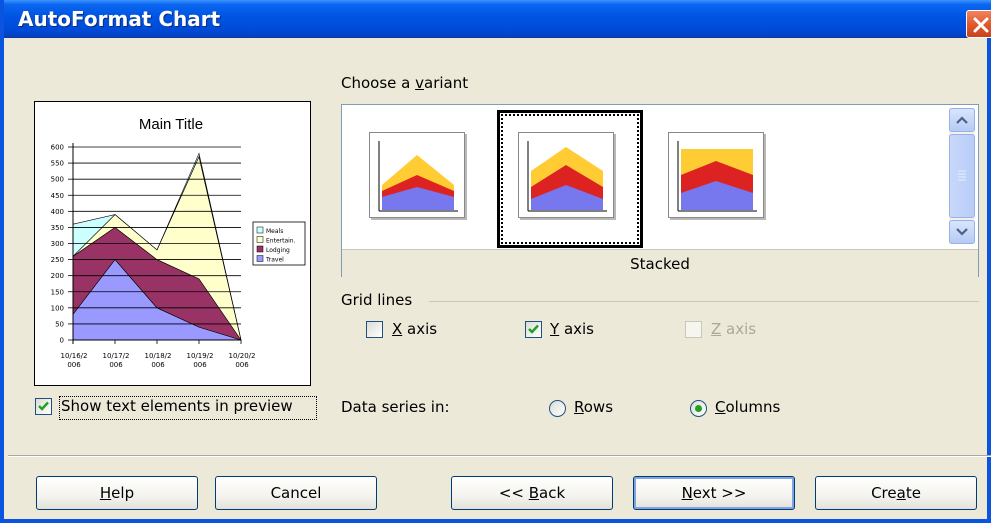 This screenshot has width=991, height=523. What do you see at coordinates (158, 356) in the screenshot?
I see `x-tick-label: 10/18/2` at bounding box center [158, 356].